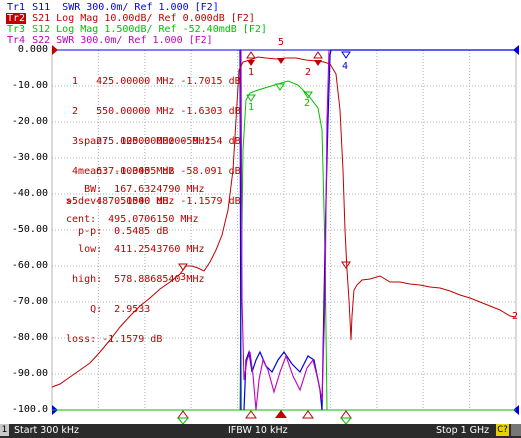 This screenshot has width=521, height=438. I want to click on marker-label-2-s12: 2, so click(307, 103).